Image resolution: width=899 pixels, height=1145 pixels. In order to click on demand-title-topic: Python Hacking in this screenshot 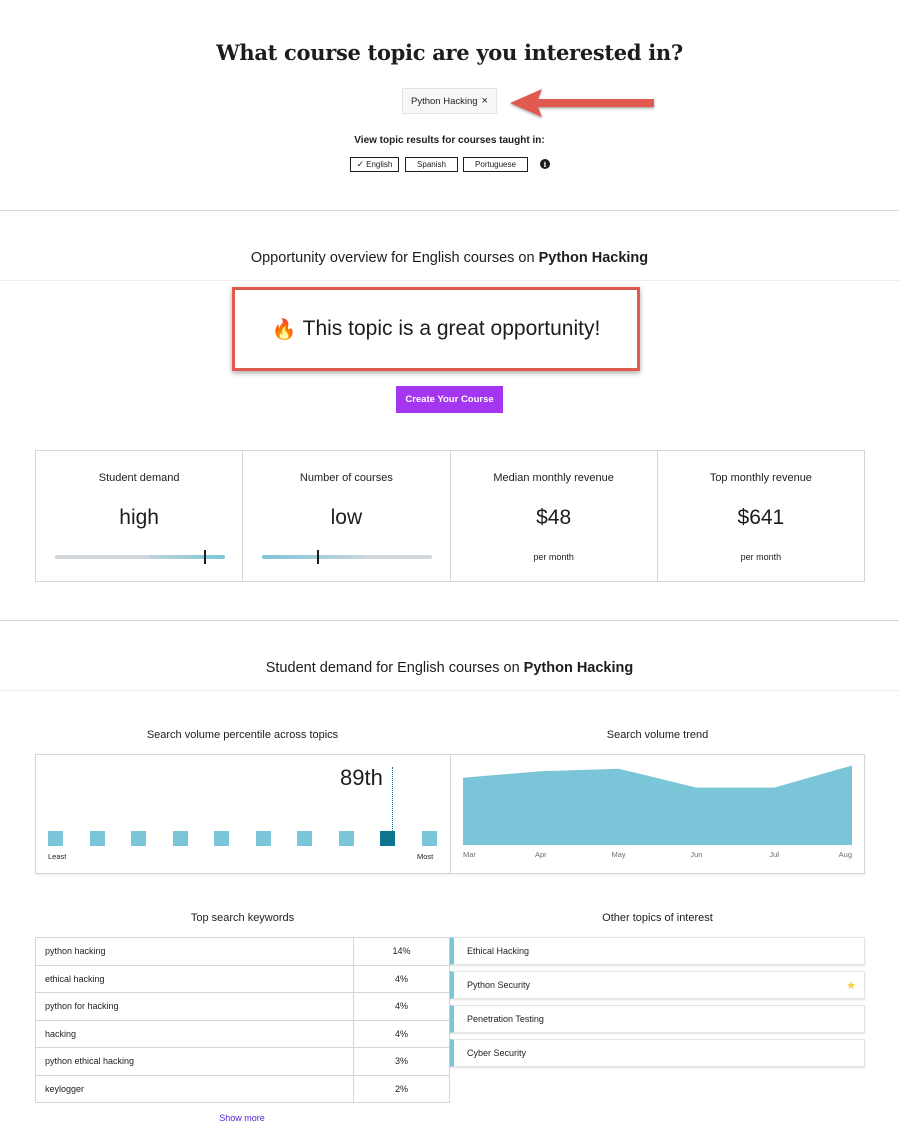, I will do `click(578, 668)`.